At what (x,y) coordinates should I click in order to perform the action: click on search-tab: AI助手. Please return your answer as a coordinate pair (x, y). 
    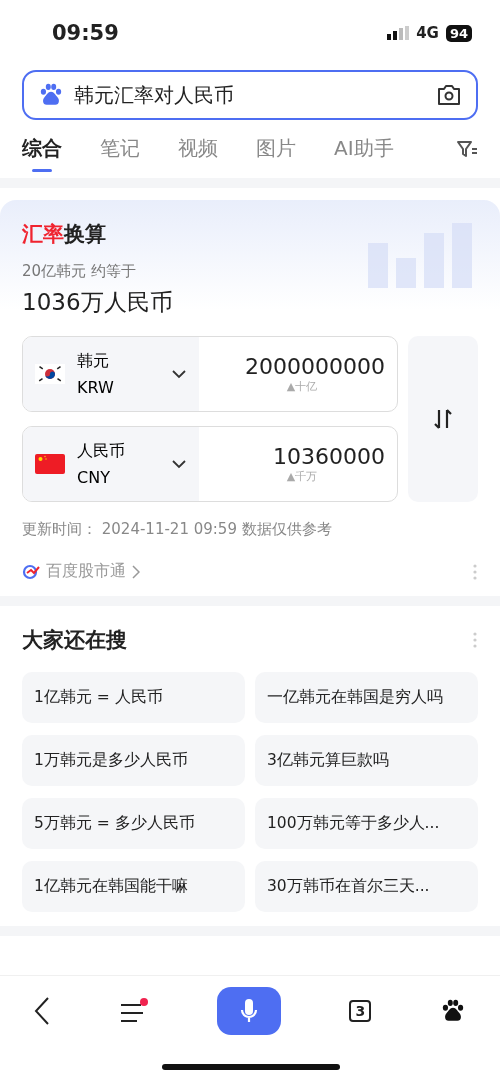
    Looking at the image, I should click on (364, 149).